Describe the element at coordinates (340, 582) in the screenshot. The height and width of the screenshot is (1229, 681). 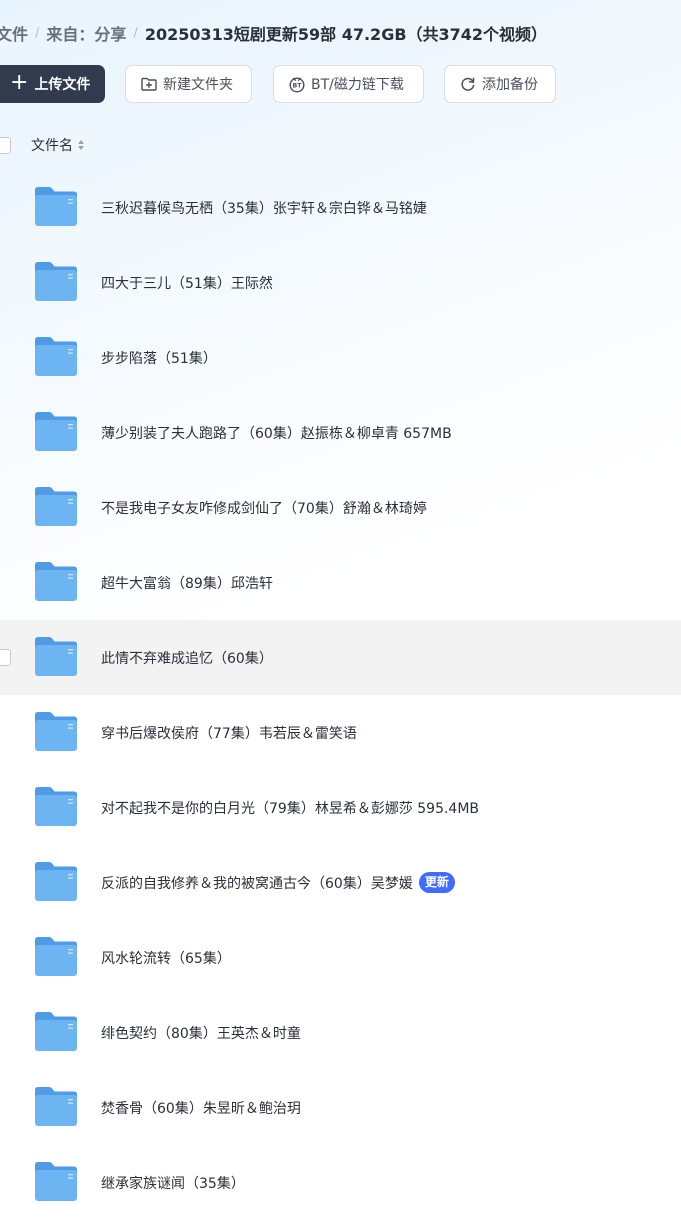
I see `file-row: 超牛大富翁（89集）邱浩轩` at that location.